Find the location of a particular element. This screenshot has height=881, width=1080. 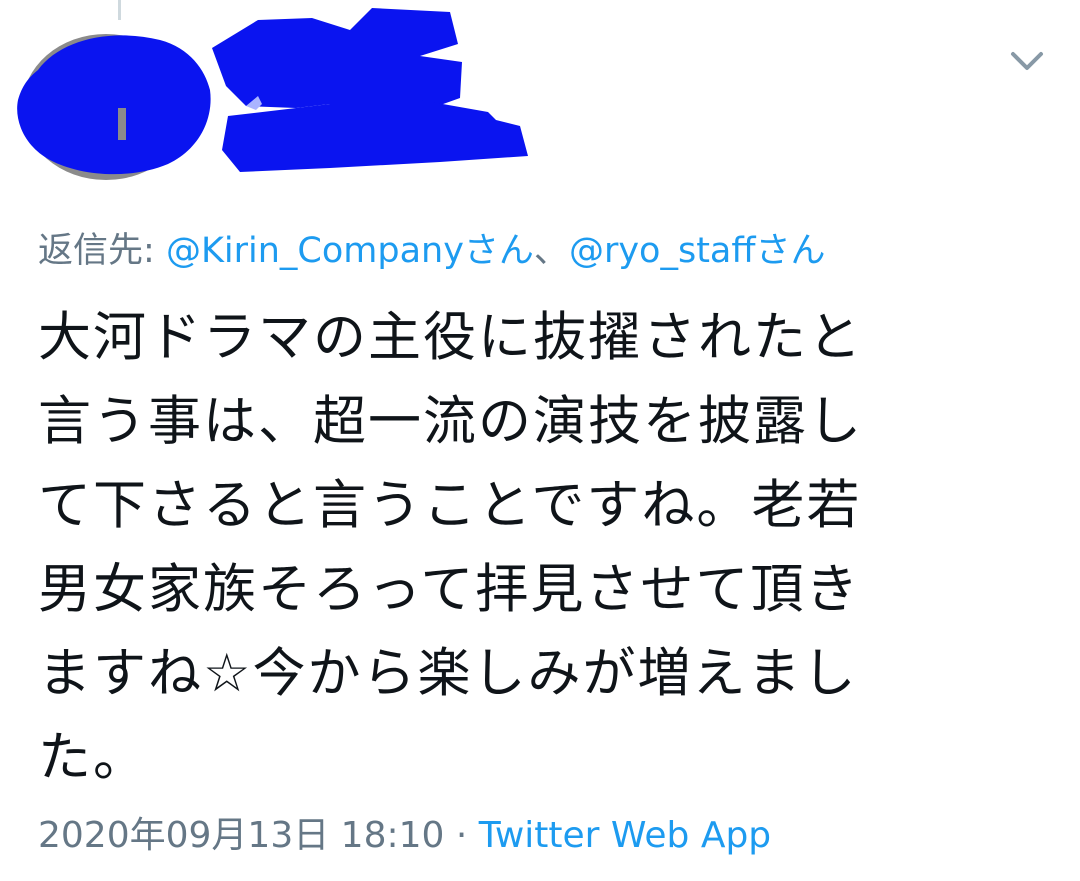

tweet-meta: 2020年09月13日 18:10 · Twitter Web App is located at coordinates (404, 832).